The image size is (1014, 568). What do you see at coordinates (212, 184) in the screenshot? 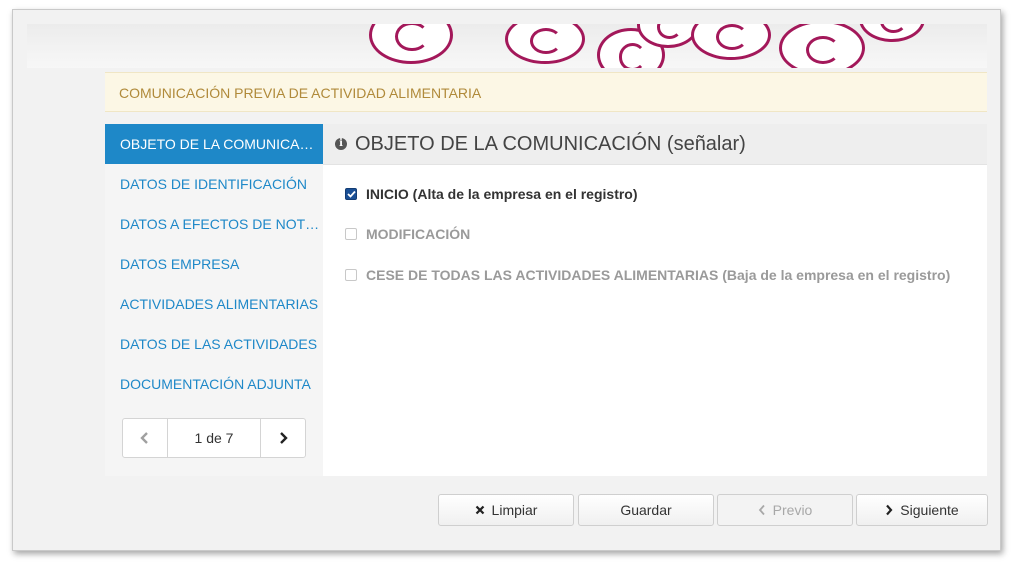
I see `sidebar-item-identificacion: DATOS DE IDENTIFICACIÓN` at bounding box center [212, 184].